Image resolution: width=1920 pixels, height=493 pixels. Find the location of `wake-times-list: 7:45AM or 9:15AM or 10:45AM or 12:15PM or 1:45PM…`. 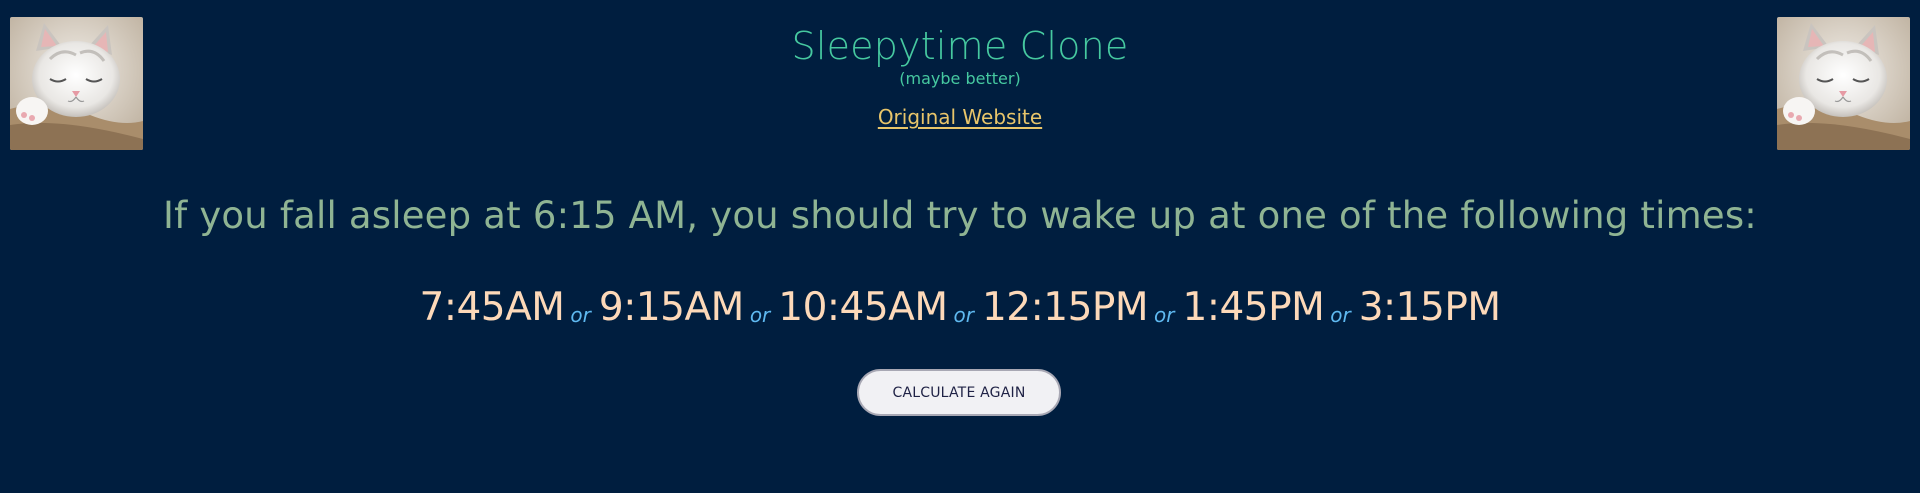

wake-times-list: 7:45AM or 9:15AM or 10:45AM or 12:15PM or 1:45PM… is located at coordinates (960, 308).